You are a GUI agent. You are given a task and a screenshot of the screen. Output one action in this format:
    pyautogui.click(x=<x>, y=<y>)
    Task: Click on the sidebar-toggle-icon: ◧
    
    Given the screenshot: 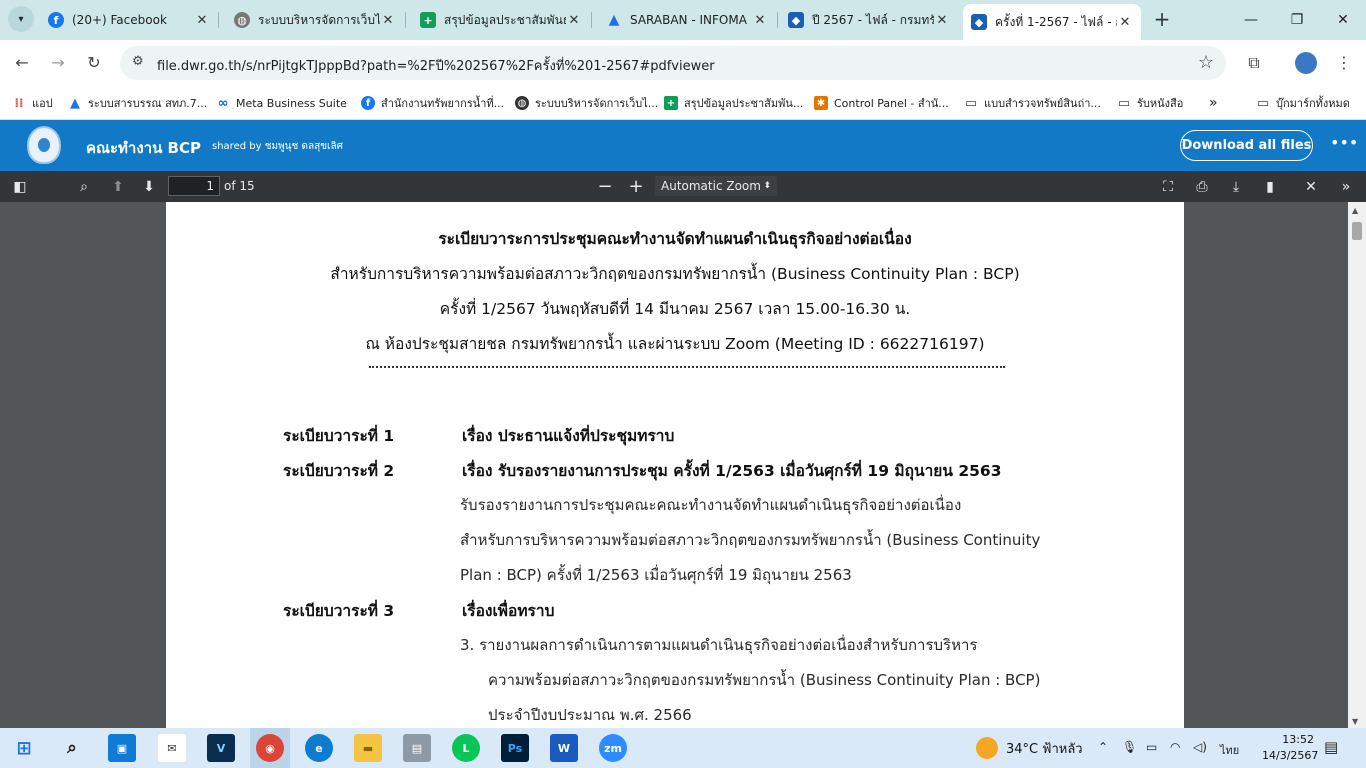 What is the action you would take?
    pyautogui.click(x=20, y=187)
    